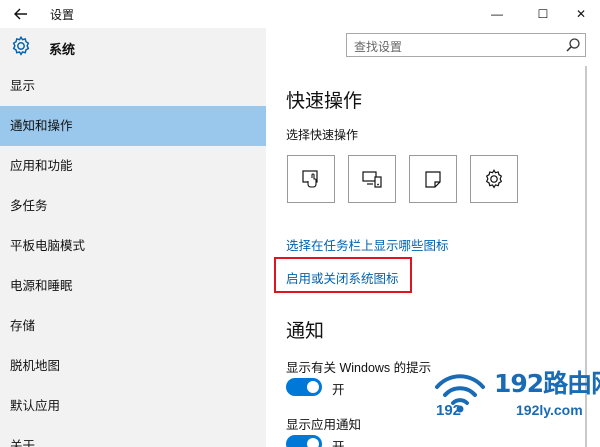 This screenshot has width=600, height=447. I want to click on sidebar-item-offline-maps: 脱机地图, so click(133, 366).